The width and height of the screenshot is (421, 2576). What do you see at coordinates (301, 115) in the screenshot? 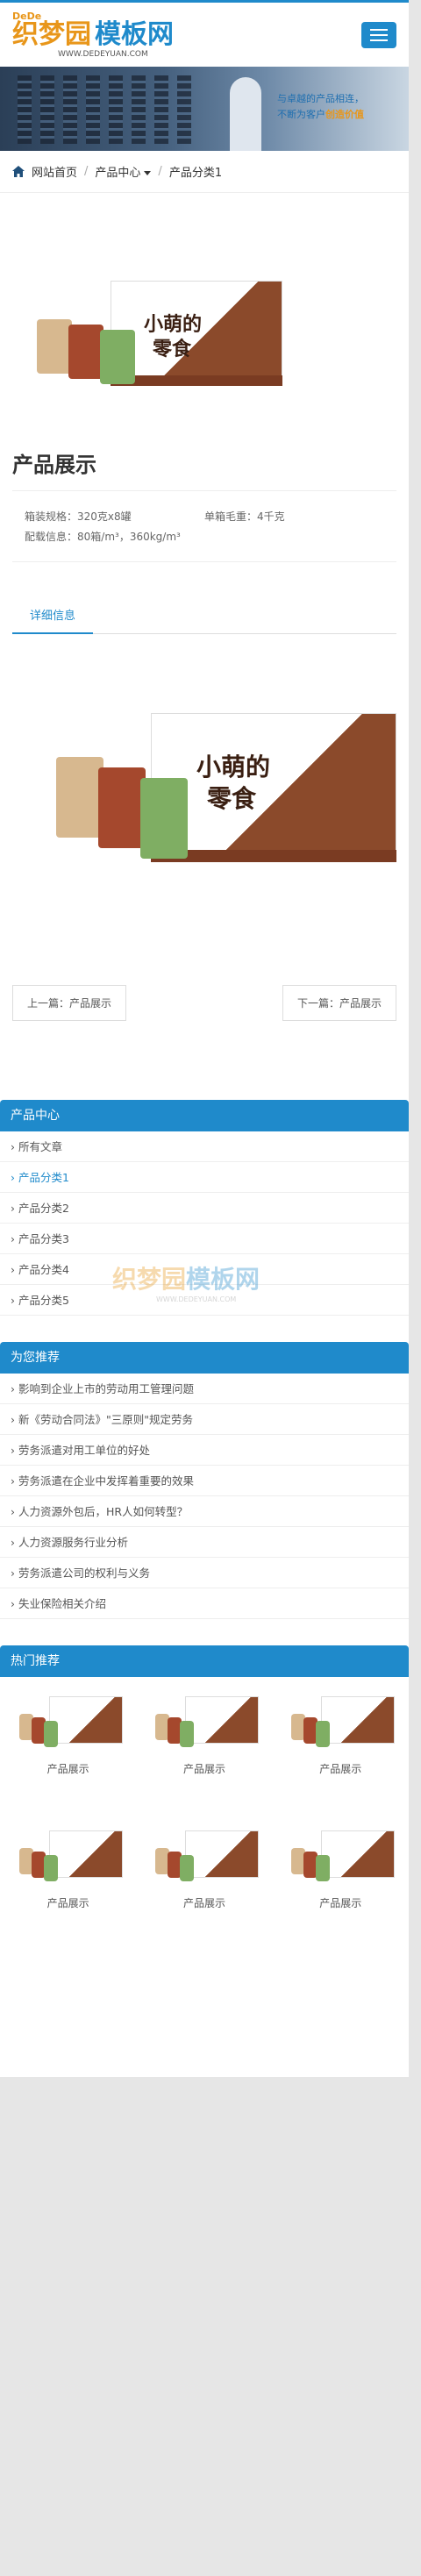
I see `banner-line-2a: 不断为客户` at bounding box center [301, 115].